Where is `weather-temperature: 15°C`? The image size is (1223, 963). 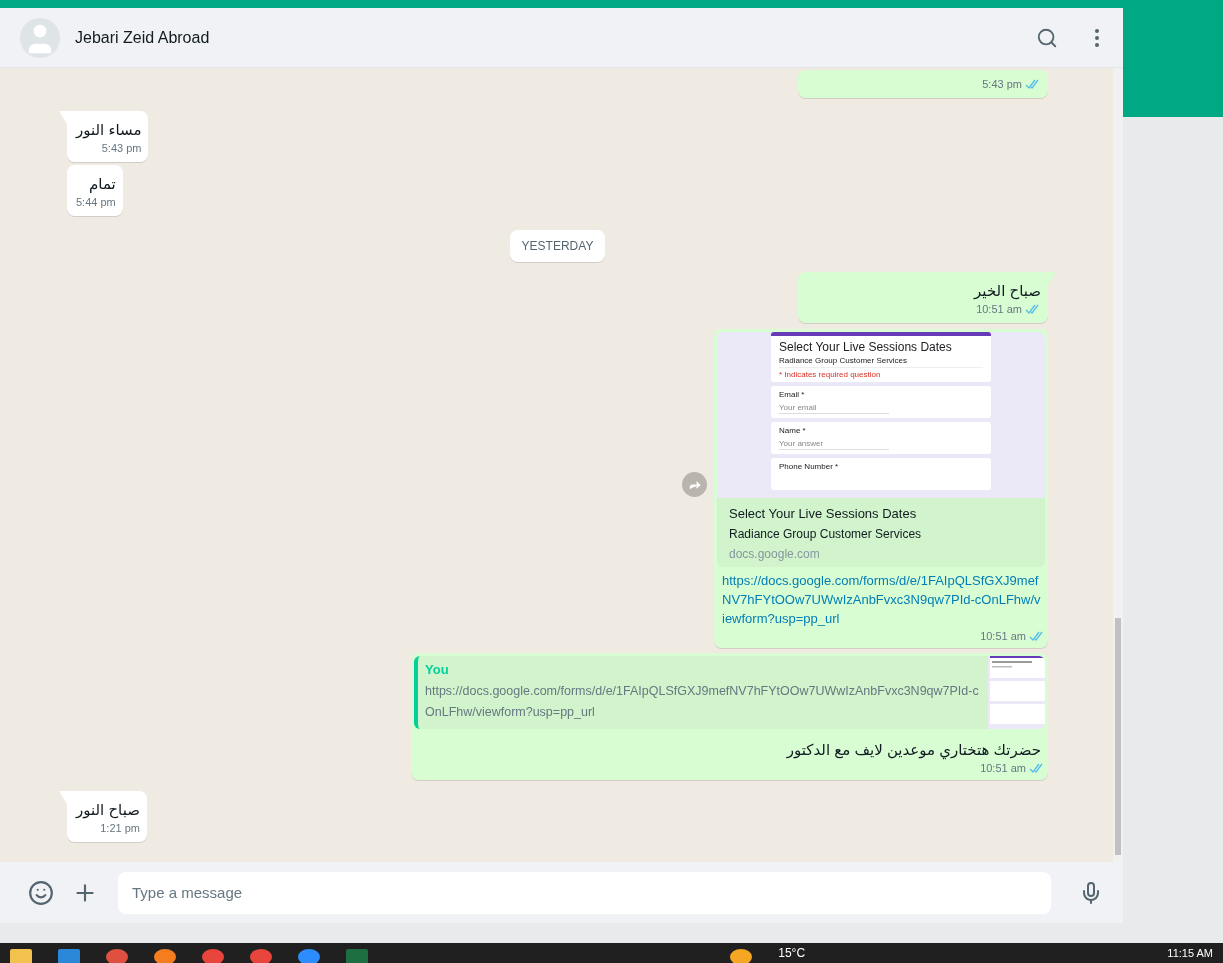
weather-temperature: 15°C is located at coordinates (792, 953).